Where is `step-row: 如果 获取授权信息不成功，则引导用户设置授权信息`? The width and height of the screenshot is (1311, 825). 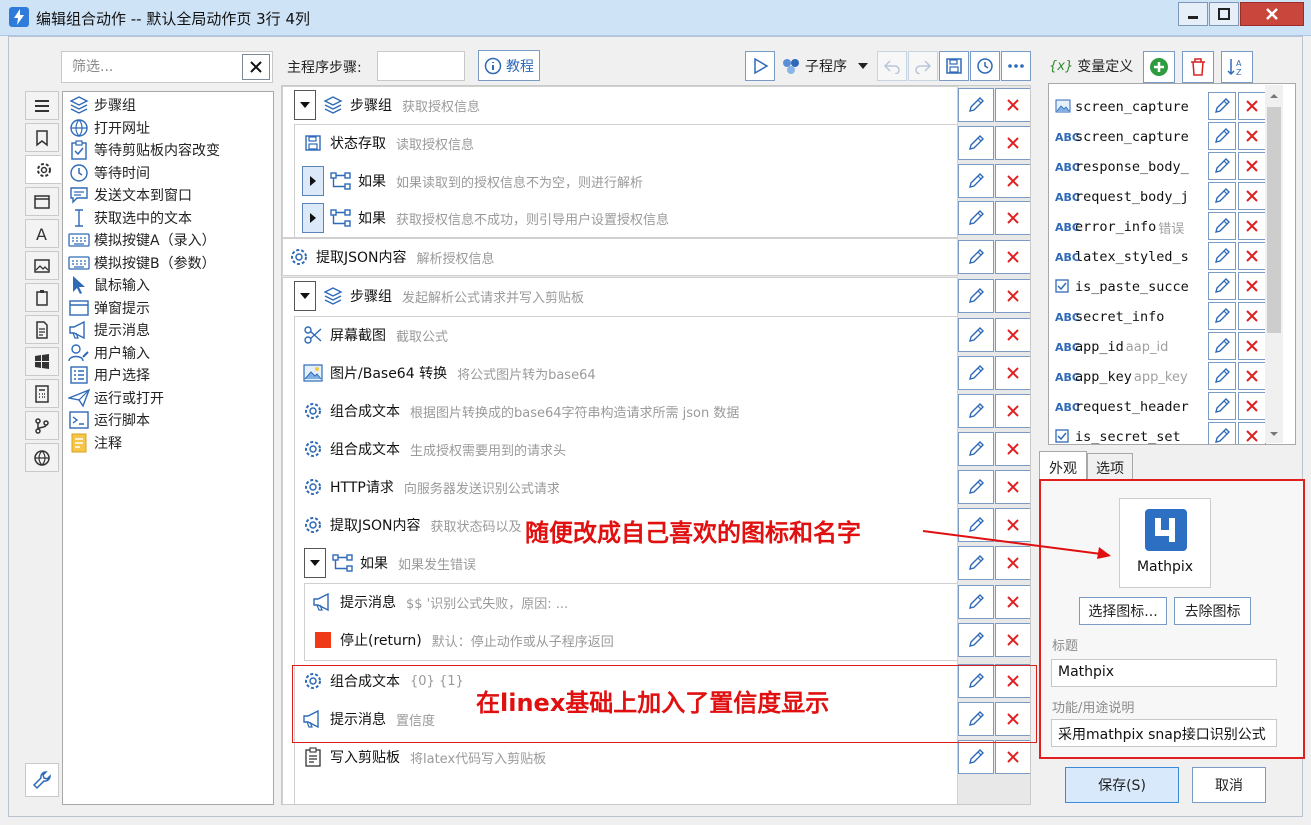
step-row: 如果 获取授权信息不成功，则引导用户设置授权信息 is located at coordinates (627, 218).